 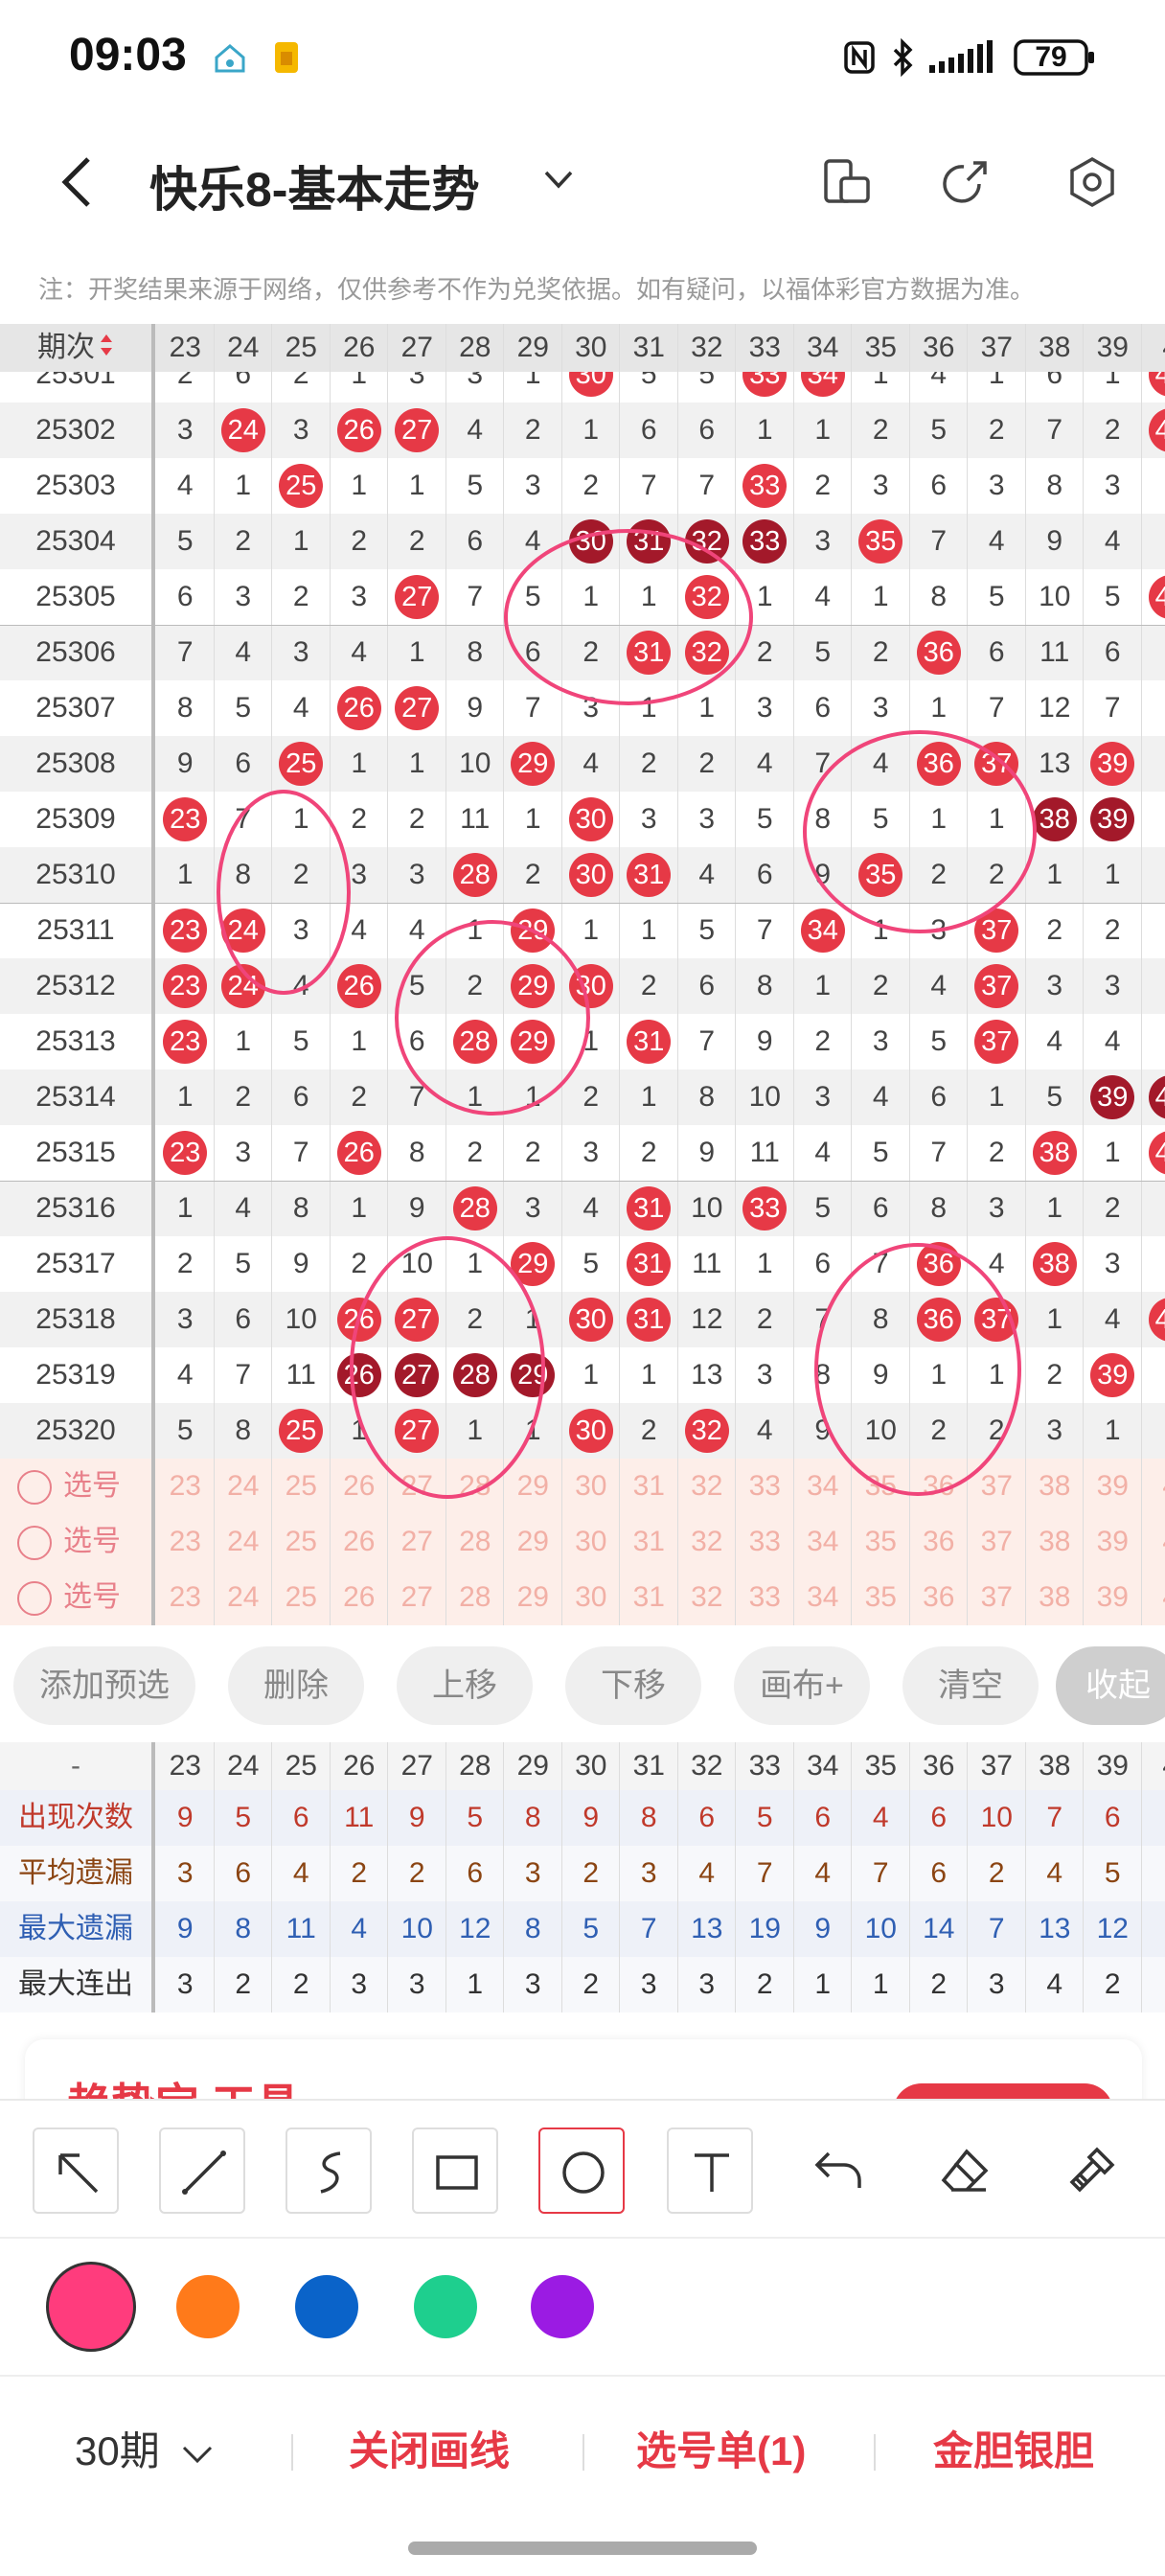 What do you see at coordinates (875, 2452) in the screenshot?
I see `bottom-divider` at bounding box center [875, 2452].